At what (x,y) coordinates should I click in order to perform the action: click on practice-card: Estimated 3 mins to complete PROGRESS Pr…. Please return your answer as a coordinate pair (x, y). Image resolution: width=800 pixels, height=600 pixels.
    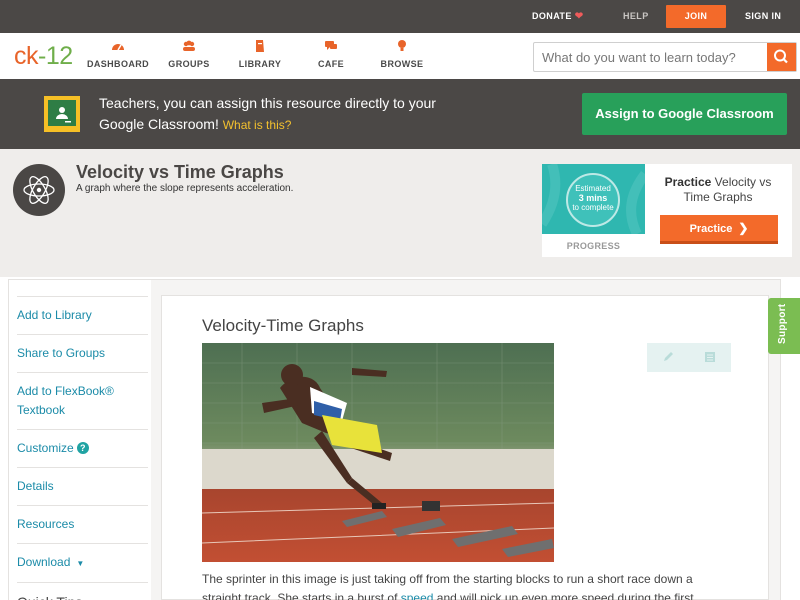
    Looking at the image, I should click on (667, 210).